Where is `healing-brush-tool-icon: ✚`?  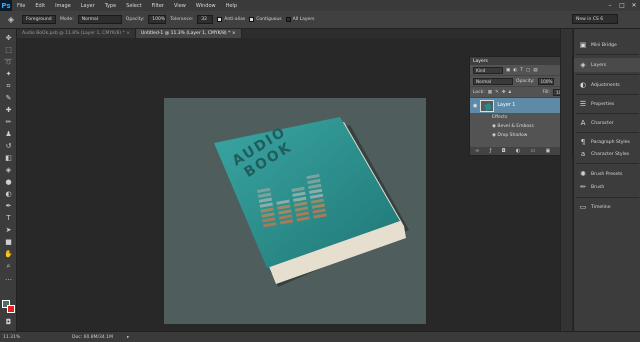 healing-brush-tool-icon: ✚ is located at coordinates (8, 110).